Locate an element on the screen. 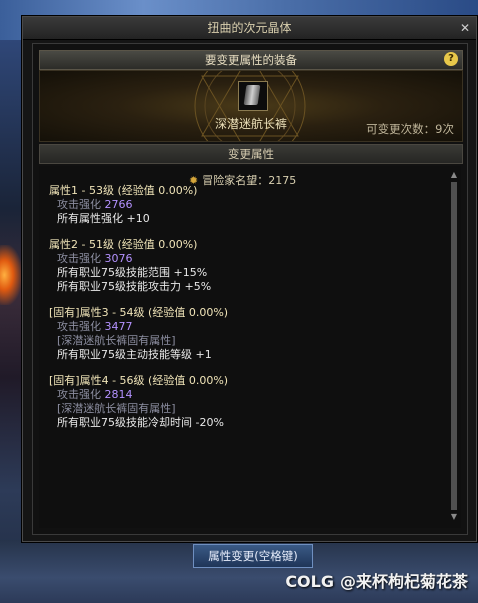  window-titlebar: 扭曲的次元晶体 ✕ is located at coordinates (249, 28).